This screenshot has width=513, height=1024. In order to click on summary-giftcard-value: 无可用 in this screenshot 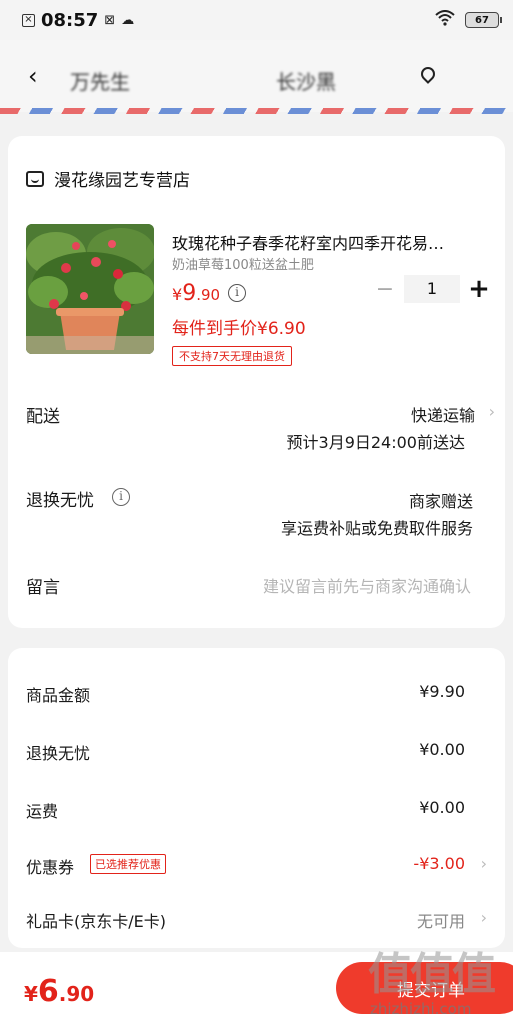, I will do `click(441, 920)`.